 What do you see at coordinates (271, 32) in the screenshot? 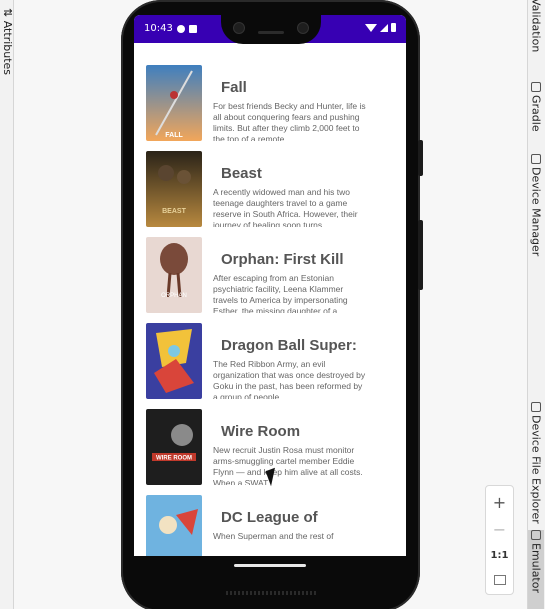
I see `speaker-grille` at bounding box center [271, 32].